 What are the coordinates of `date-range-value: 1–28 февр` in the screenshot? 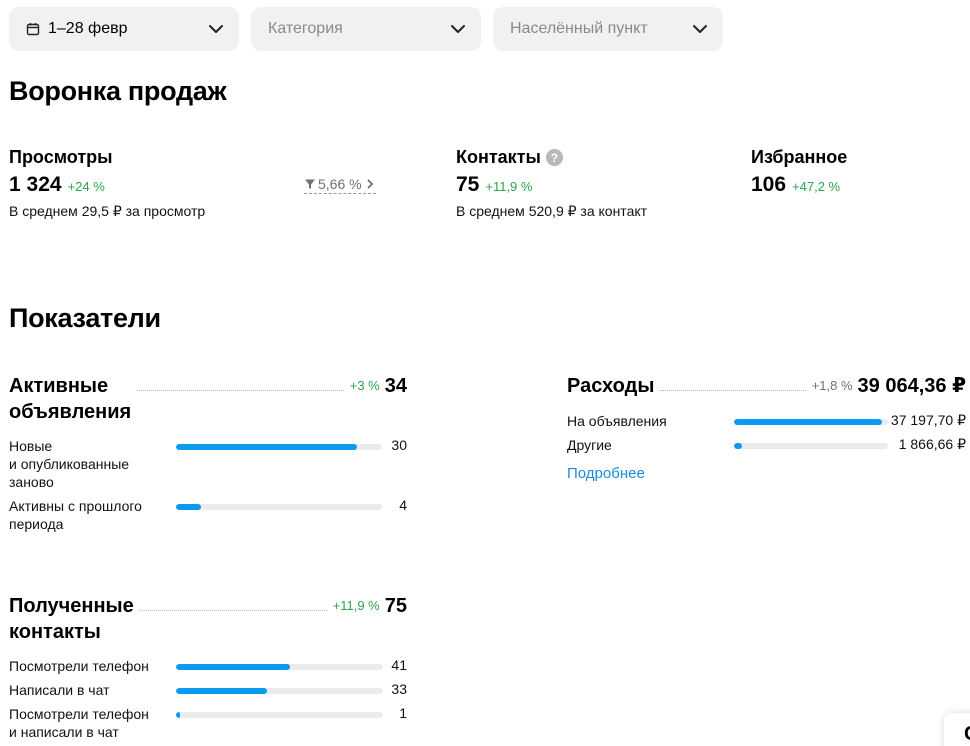 It's located at (88, 28).